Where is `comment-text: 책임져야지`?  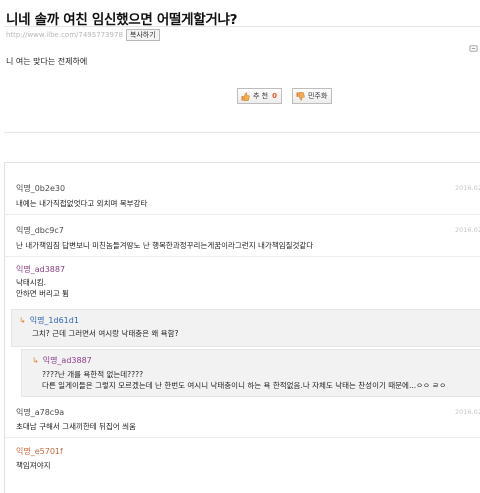 comment-text: 책임져야지 is located at coordinates (33, 465).